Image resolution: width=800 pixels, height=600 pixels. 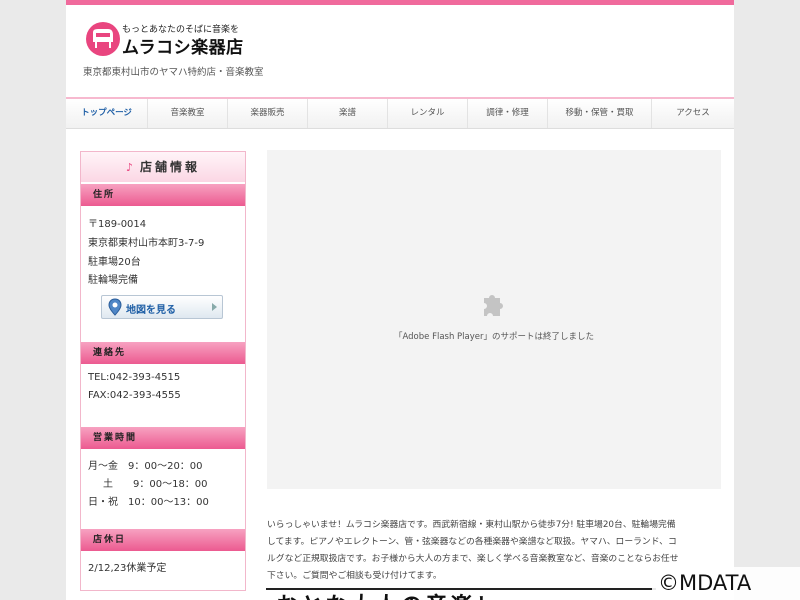 What do you see at coordinates (151, 310) in the screenshot?
I see `view-map-label: 地図を見る` at bounding box center [151, 310].